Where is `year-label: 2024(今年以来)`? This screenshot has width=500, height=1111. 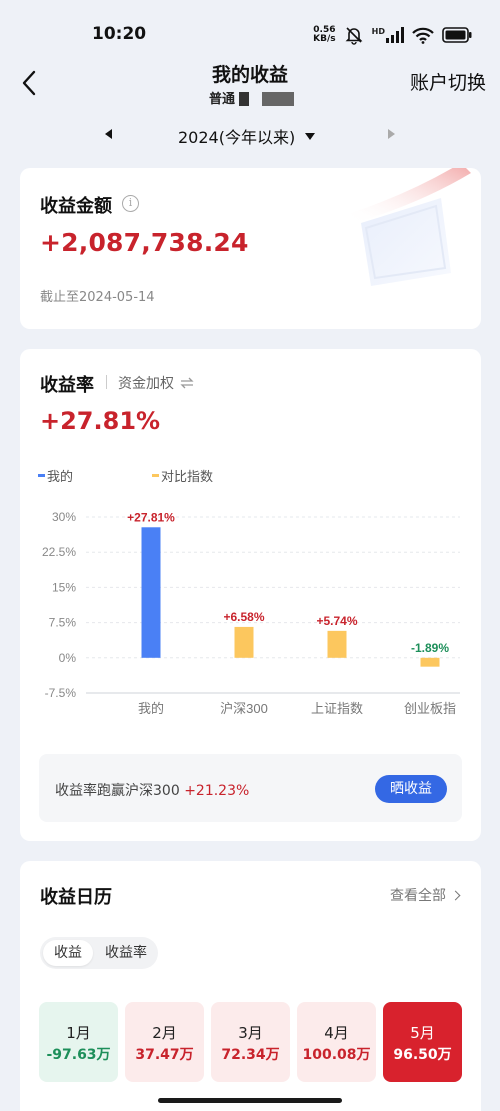
year-label: 2024(今年以来) is located at coordinates (237, 137).